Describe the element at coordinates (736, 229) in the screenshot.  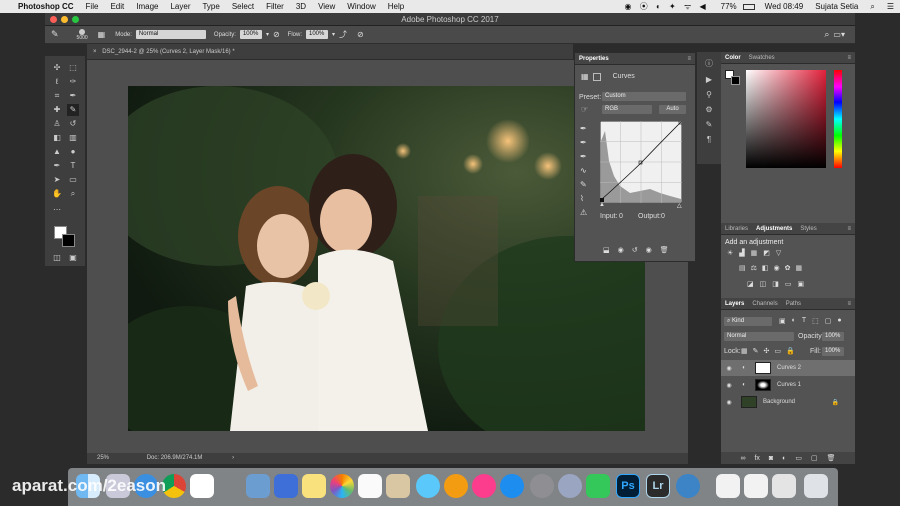
I see `tab-libraries: Libraries` at that location.